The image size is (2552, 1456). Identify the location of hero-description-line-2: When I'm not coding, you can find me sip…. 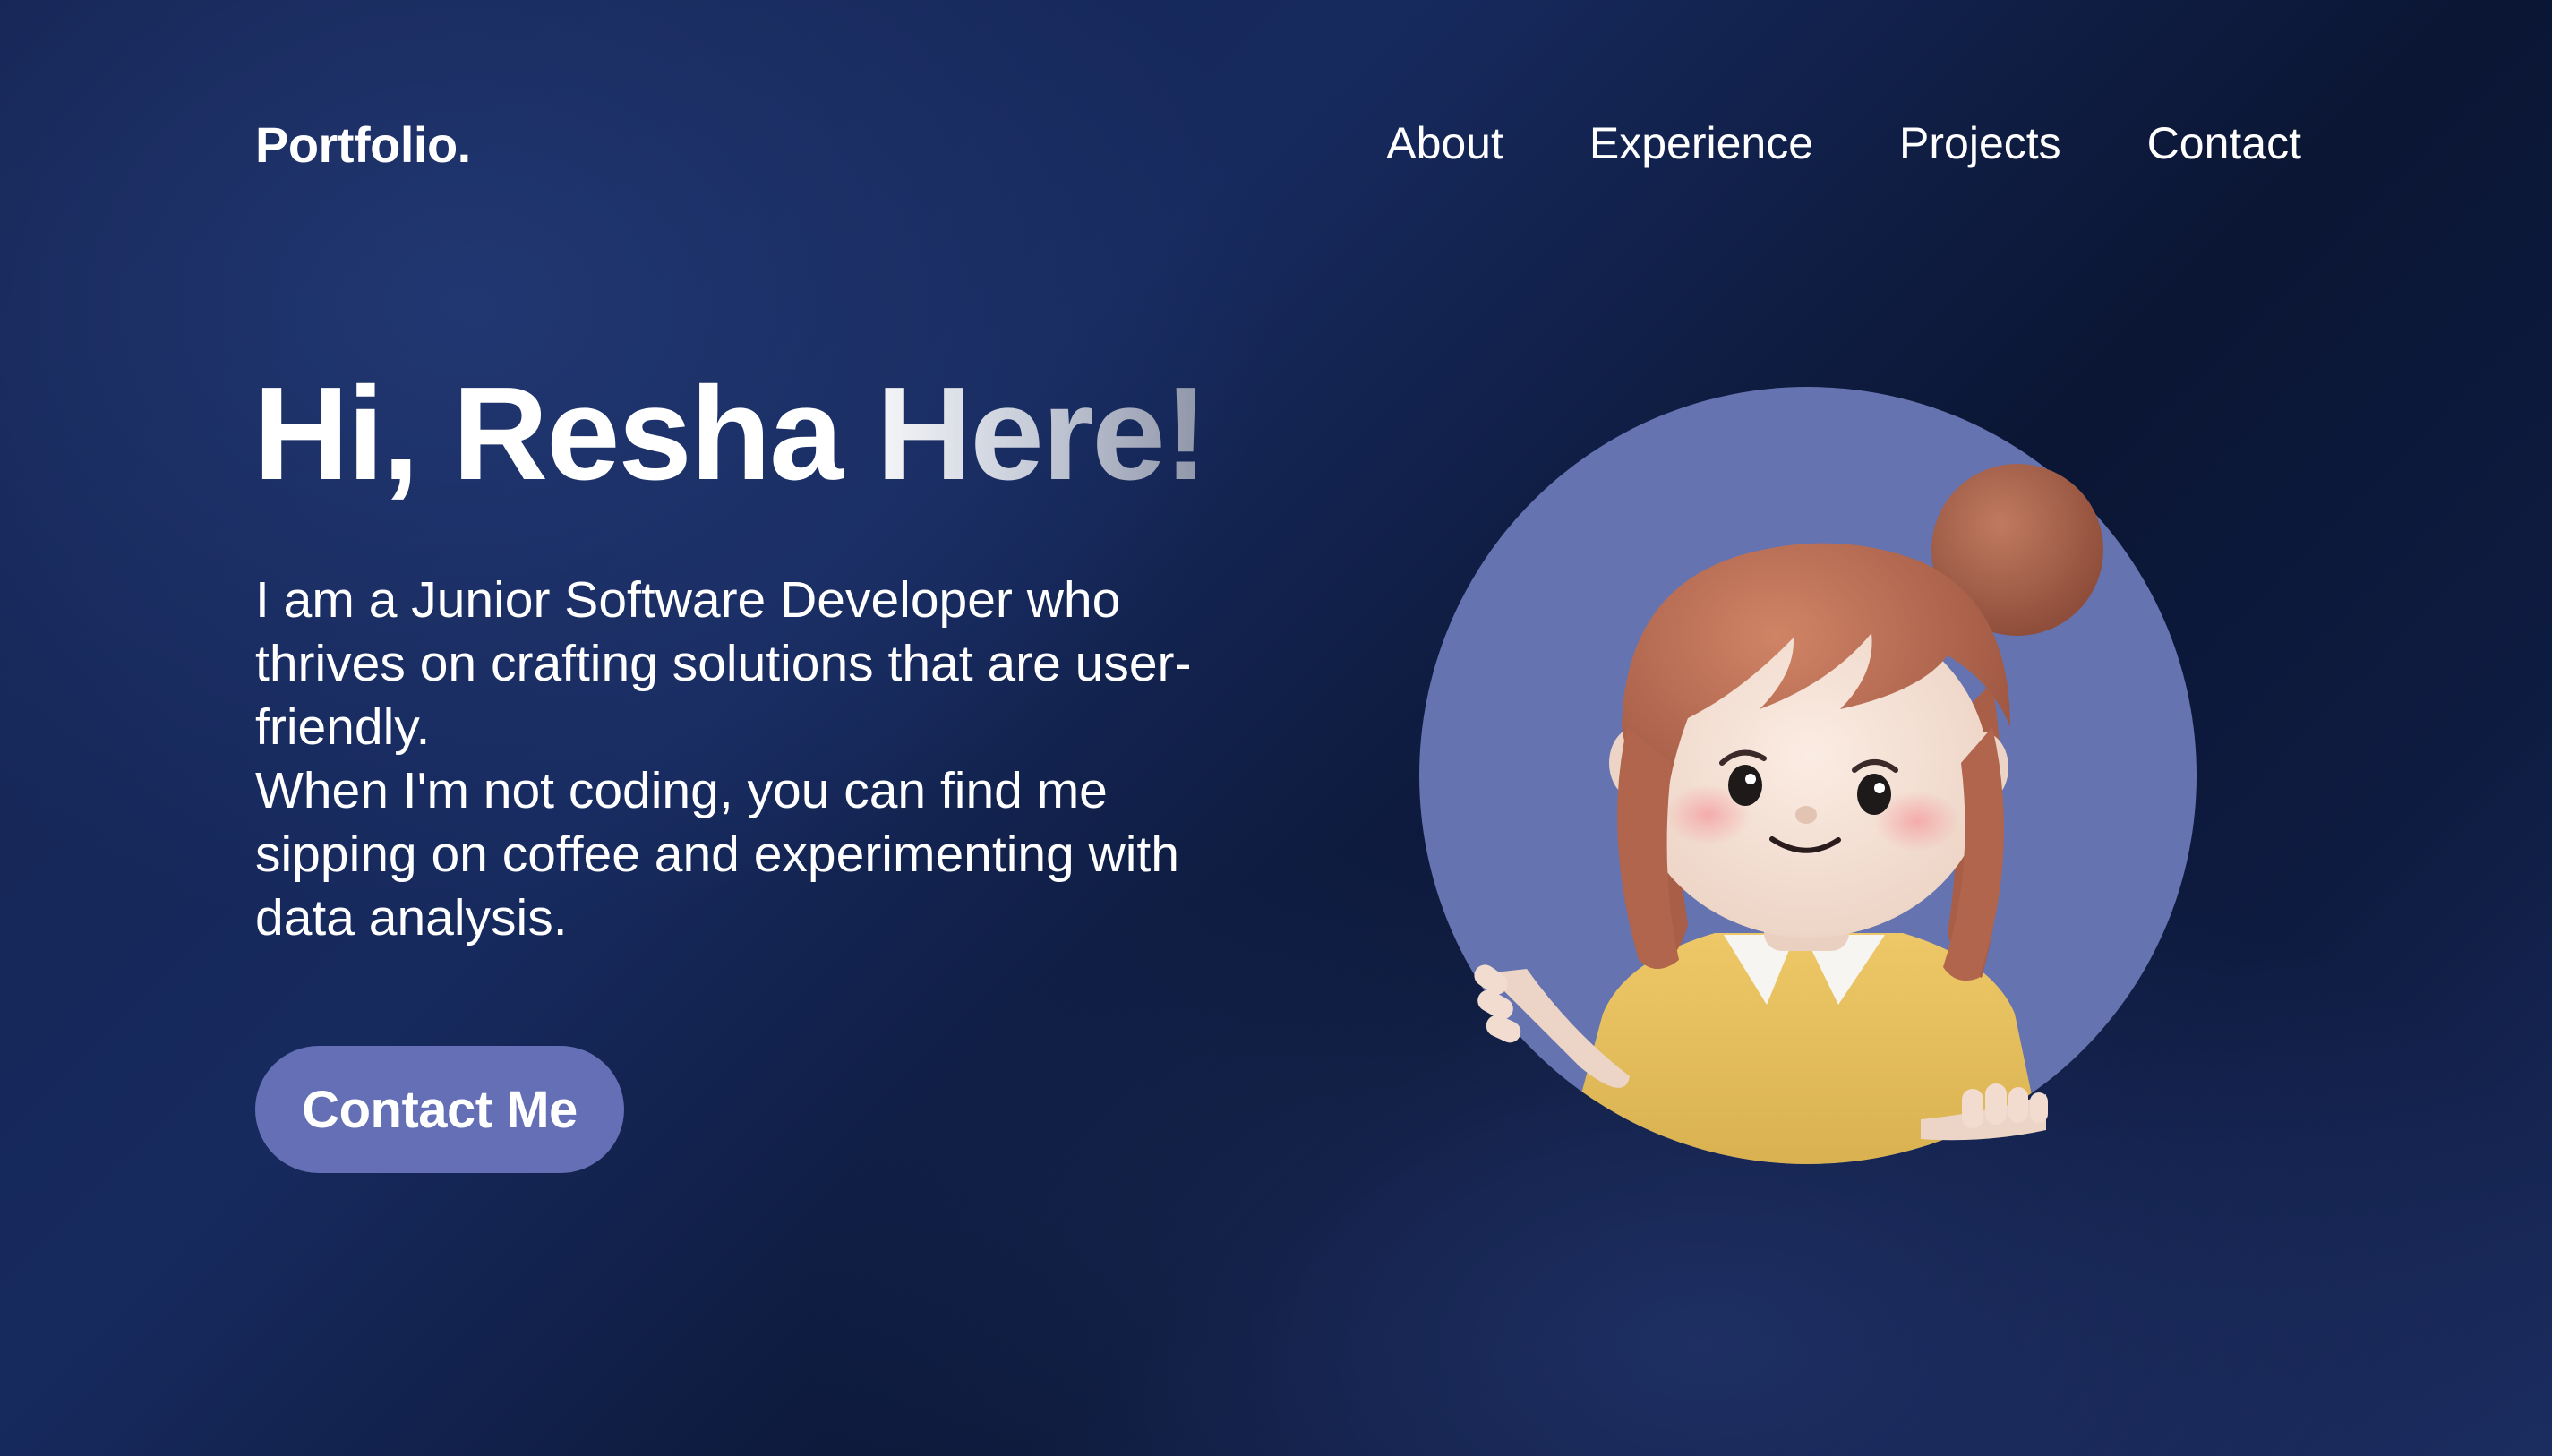
(717, 854).